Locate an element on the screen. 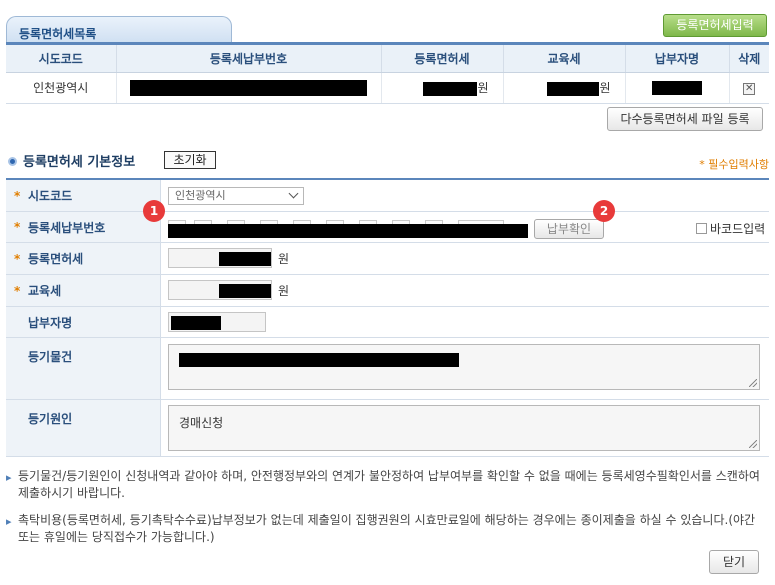 This screenshot has height=585, width=775. table-row: 인천광역시 원 원 ✕ is located at coordinates (387, 88).